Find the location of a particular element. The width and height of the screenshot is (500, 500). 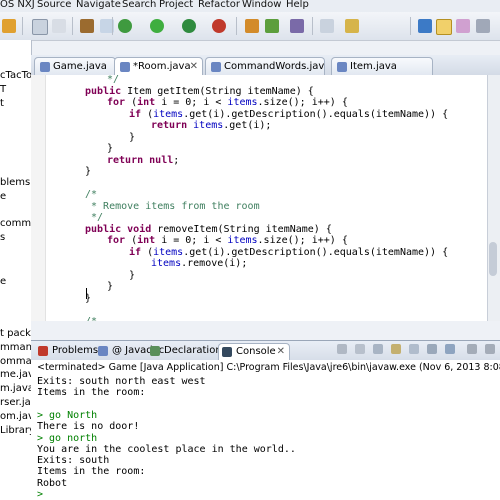

toolbar is located at coordinates (250, 26).